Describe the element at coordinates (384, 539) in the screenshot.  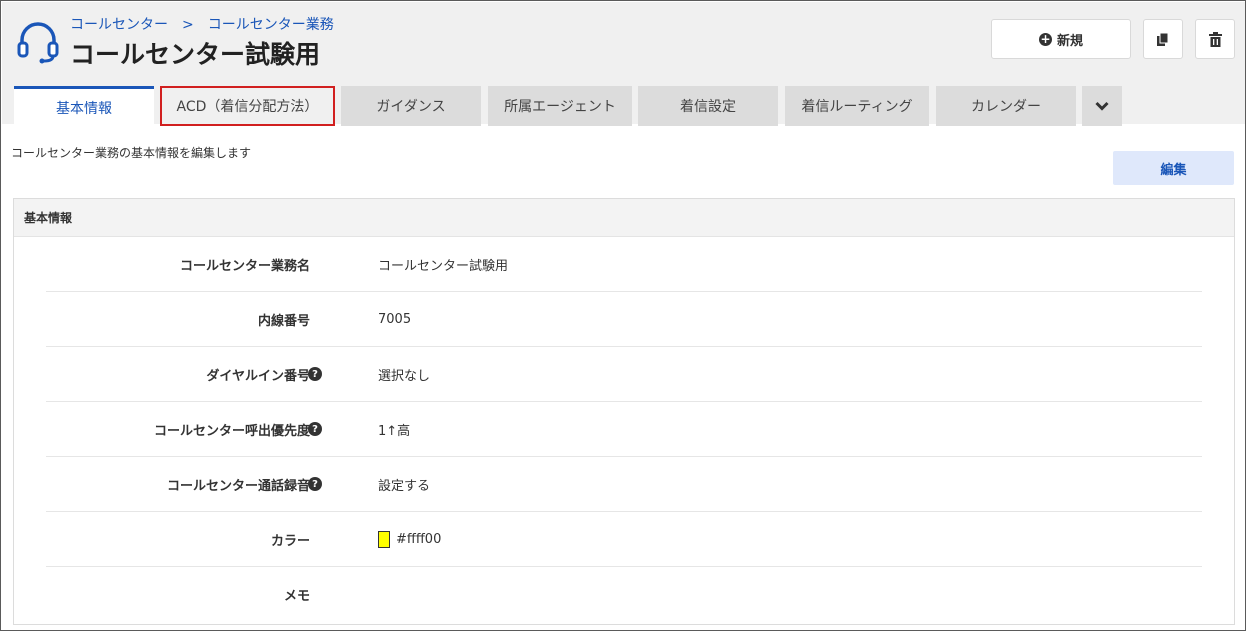
I see `color-swatch` at that location.